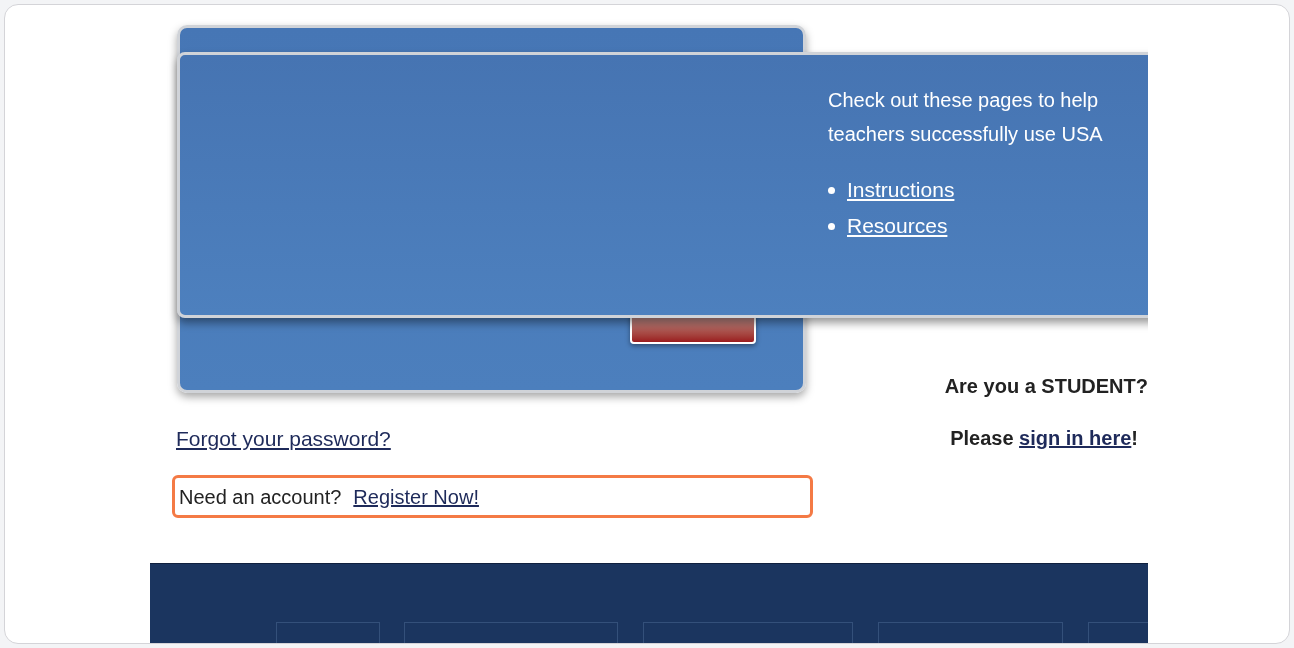  Describe the element at coordinates (416, 496) in the screenshot. I see `register-link: Register Now!` at that location.